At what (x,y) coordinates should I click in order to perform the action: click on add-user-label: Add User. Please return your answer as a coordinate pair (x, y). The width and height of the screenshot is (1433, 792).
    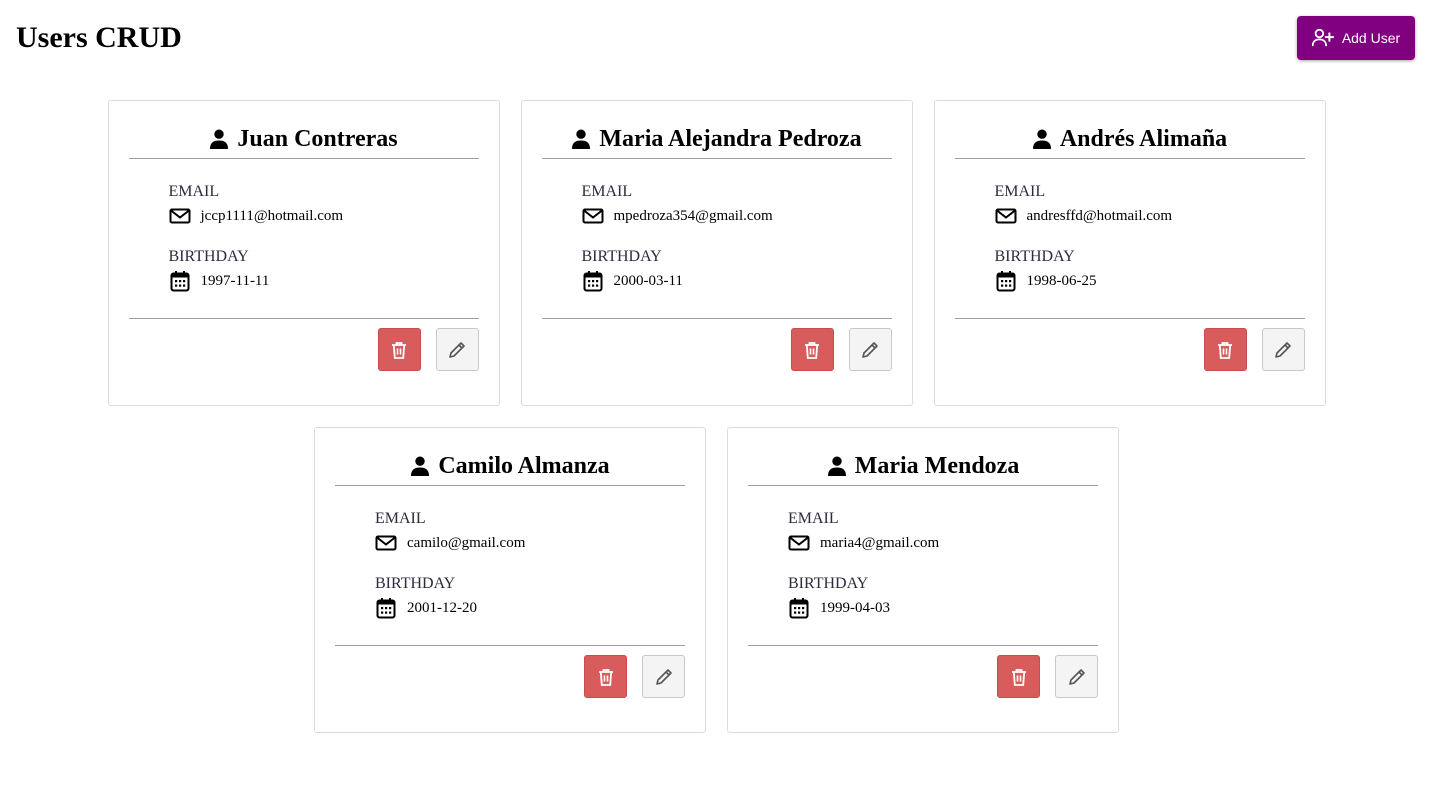
    Looking at the image, I should click on (1371, 38).